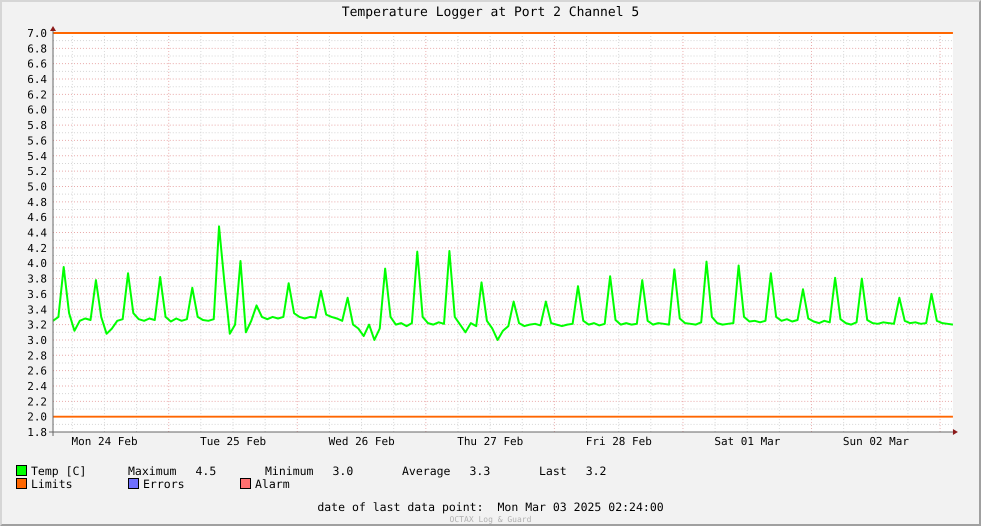  Describe the element at coordinates (37, 110) in the screenshot. I see `y-tick-label: 6.0` at that location.